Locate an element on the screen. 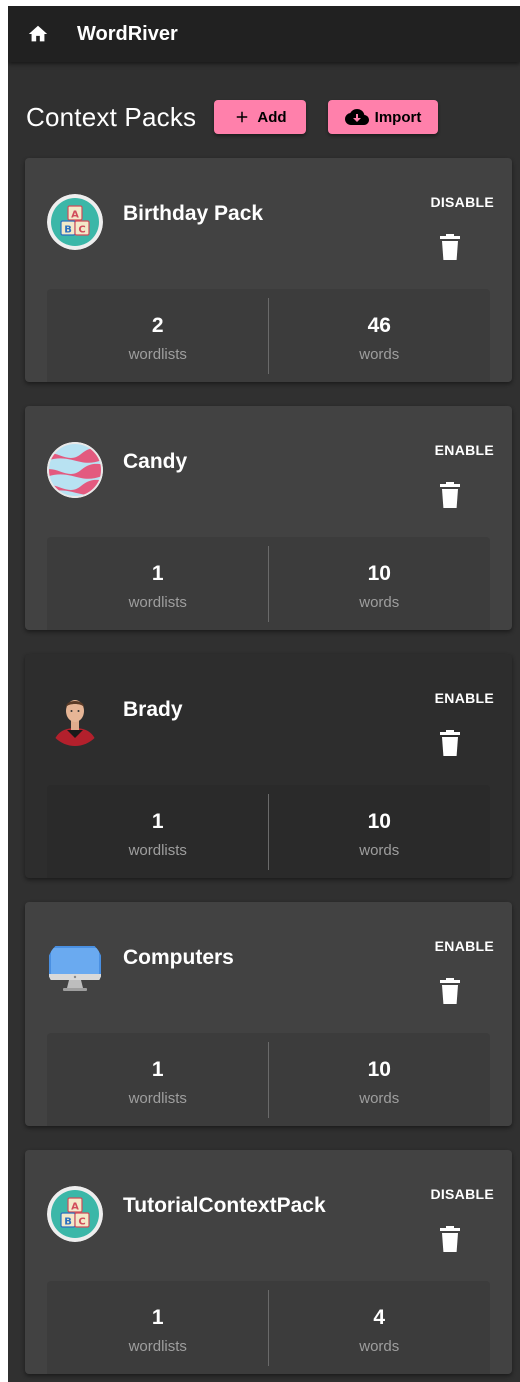  pack-name: Brady is located at coordinates (153, 709).